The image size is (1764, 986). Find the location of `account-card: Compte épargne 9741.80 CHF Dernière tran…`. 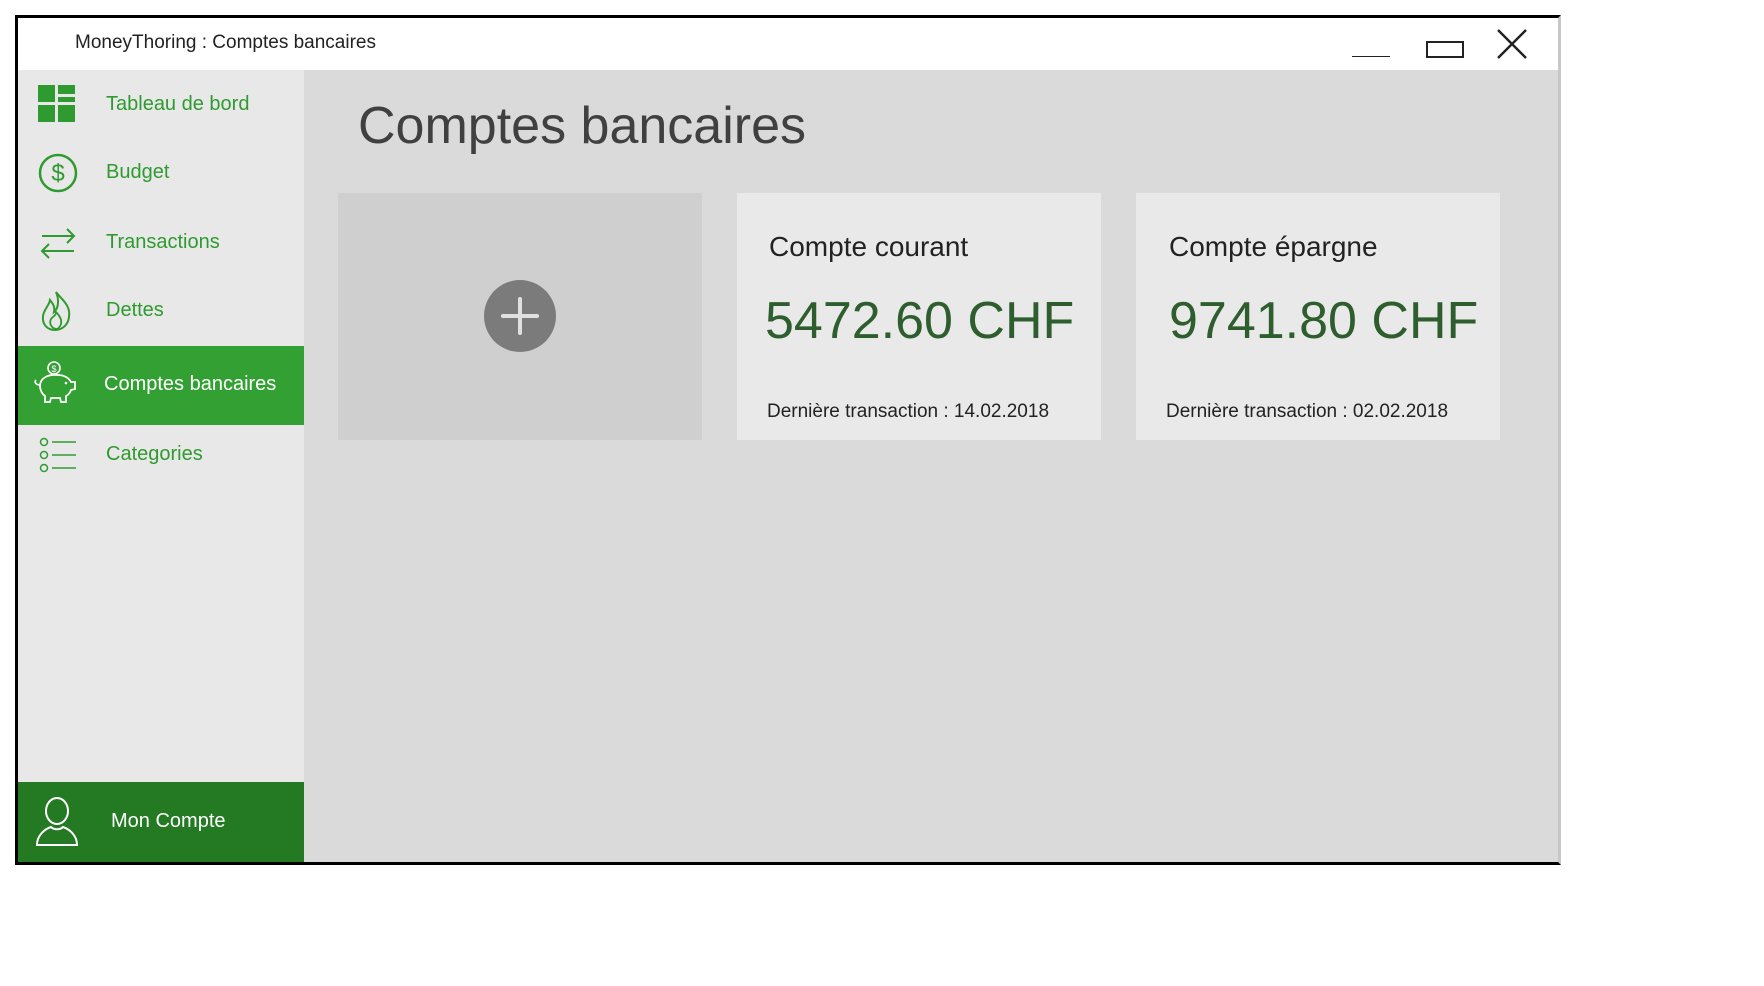

account-card: Compte épargne 9741.80 CHF Dernière tran… is located at coordinates (1318, 316).